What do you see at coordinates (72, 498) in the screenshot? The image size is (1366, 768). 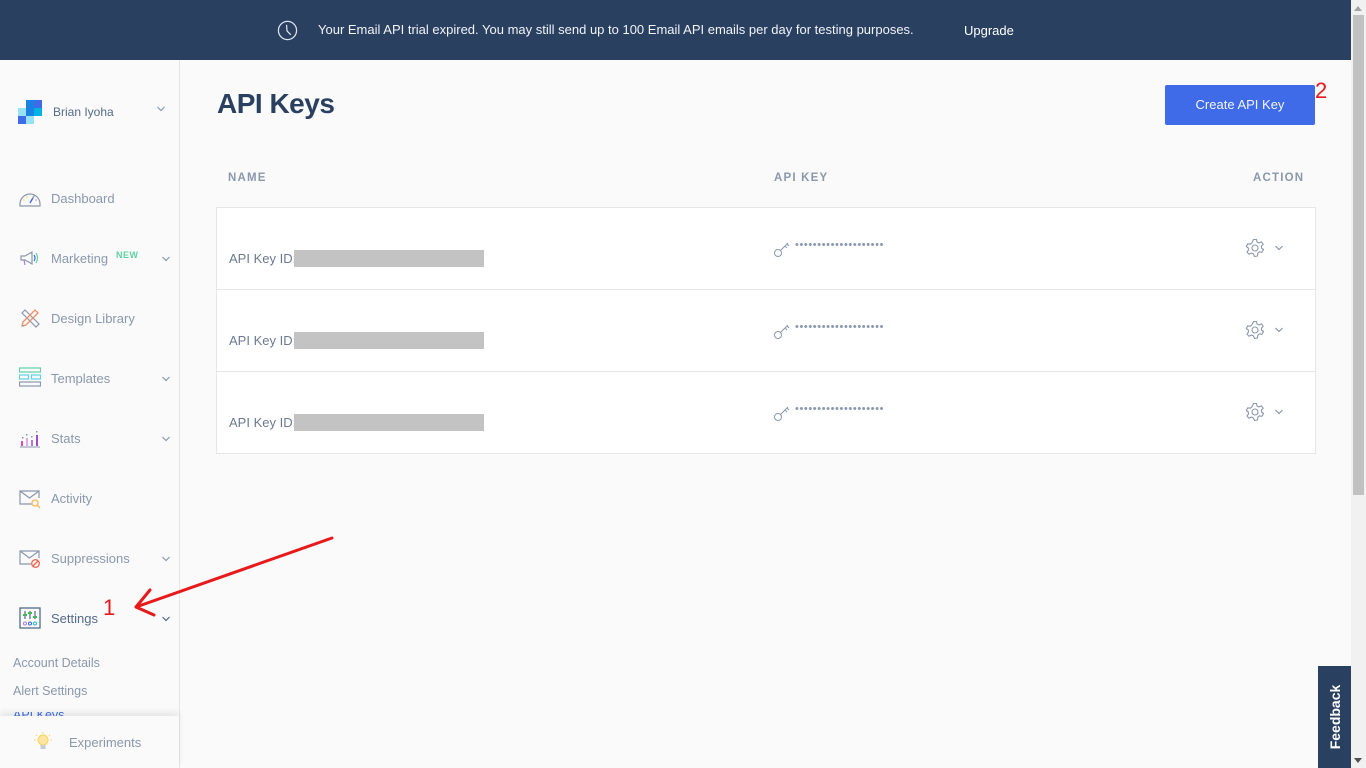 I see `sidebar-item-label: Activity` at bounding box center [72, 498].